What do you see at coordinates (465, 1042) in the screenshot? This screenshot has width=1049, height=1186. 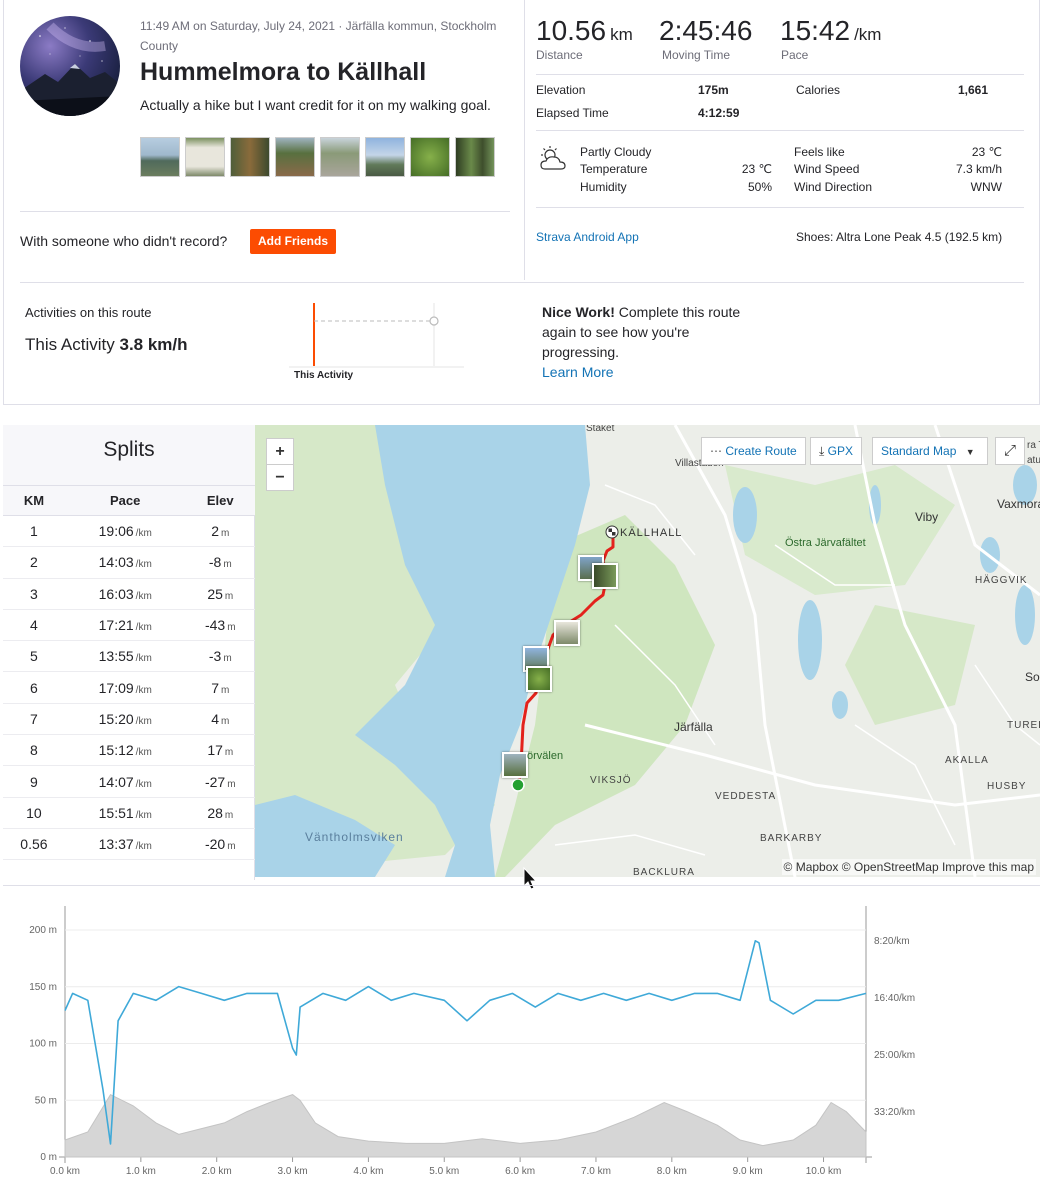 I see `pace-line` at bounding box center [465, 1042].